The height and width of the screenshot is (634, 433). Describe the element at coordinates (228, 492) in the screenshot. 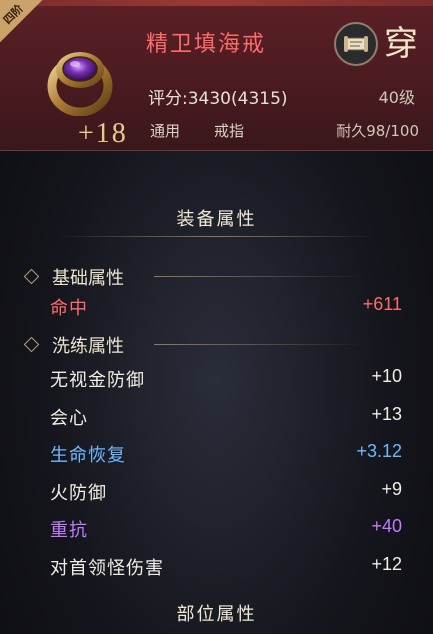

I see `attribute-row: 火防御 +9` at that location.